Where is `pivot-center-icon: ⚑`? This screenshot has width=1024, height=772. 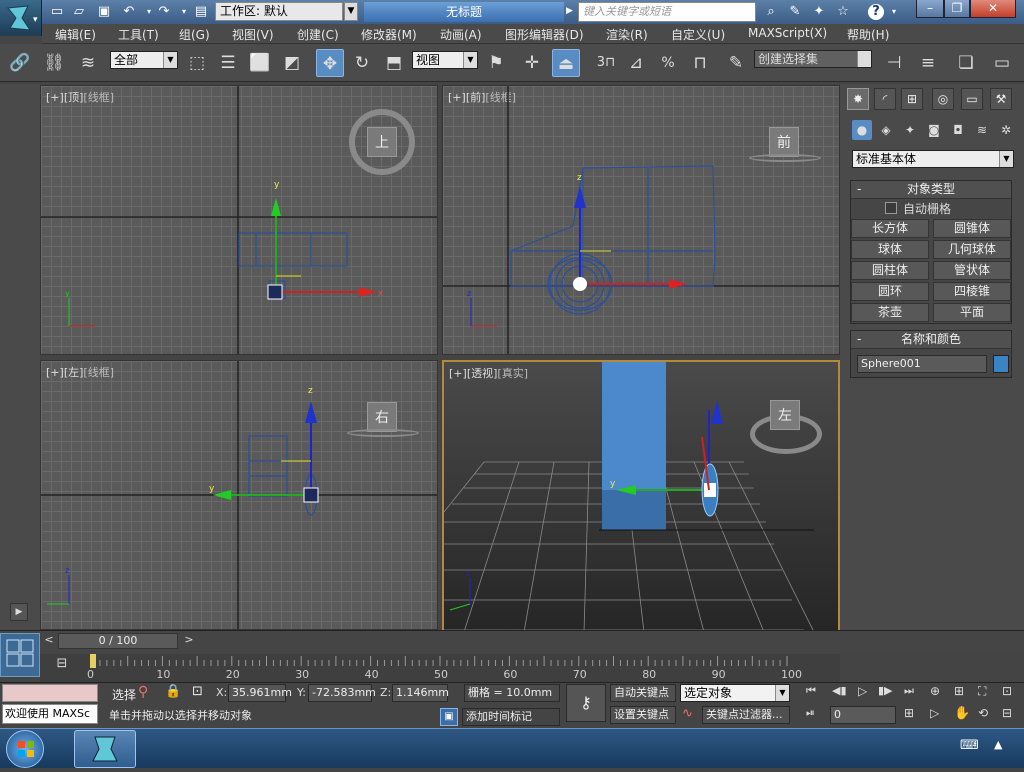
pivot-center-icon: ⚑ is located at coordinates (496, 63).